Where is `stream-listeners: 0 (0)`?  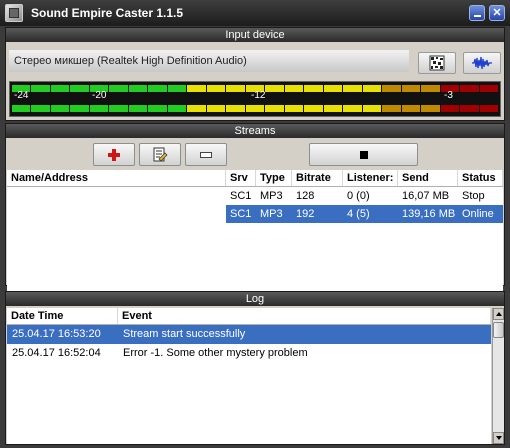 stream-listeners: 0 (0) is located at coordinates (358, 196).